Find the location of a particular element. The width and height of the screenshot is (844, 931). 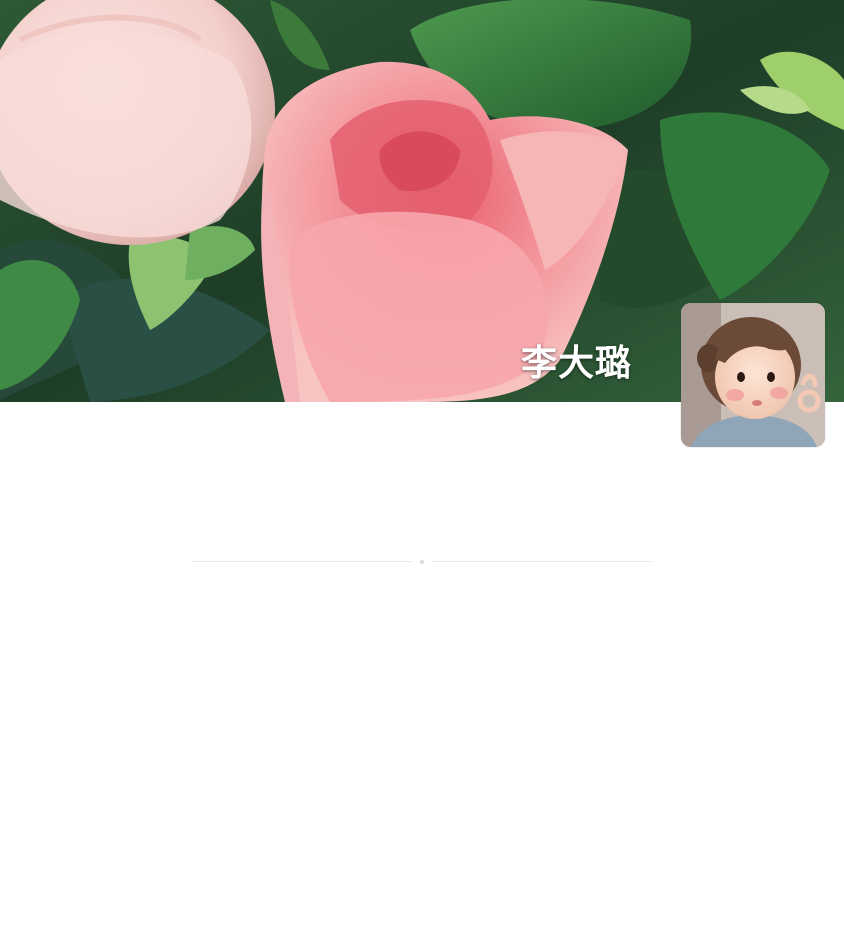

loading-dot-icon is located at coordinates (422, 562).